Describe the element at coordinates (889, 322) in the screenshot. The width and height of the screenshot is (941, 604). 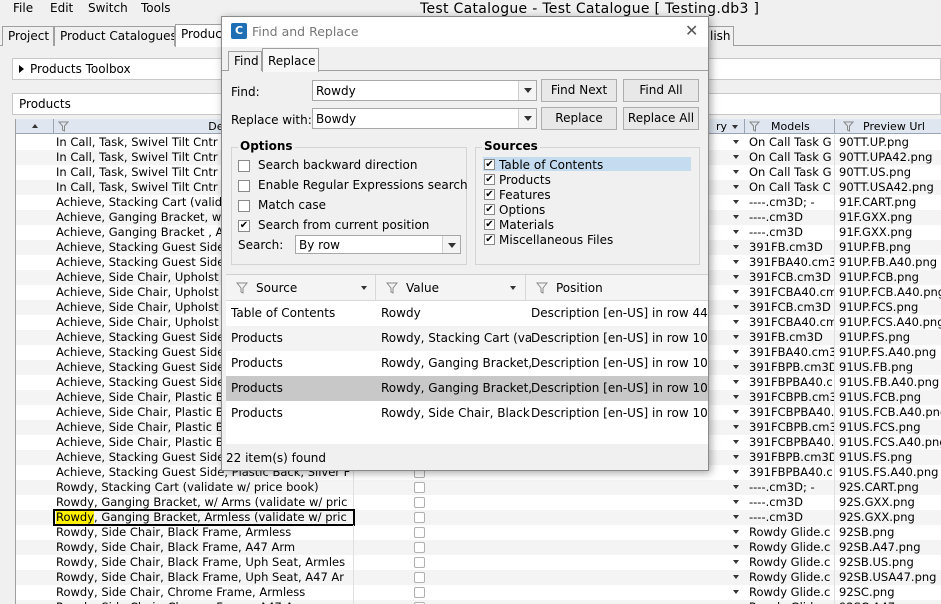
I see `preview-url-cell: 91UP.FCS.A40.png` at that location.